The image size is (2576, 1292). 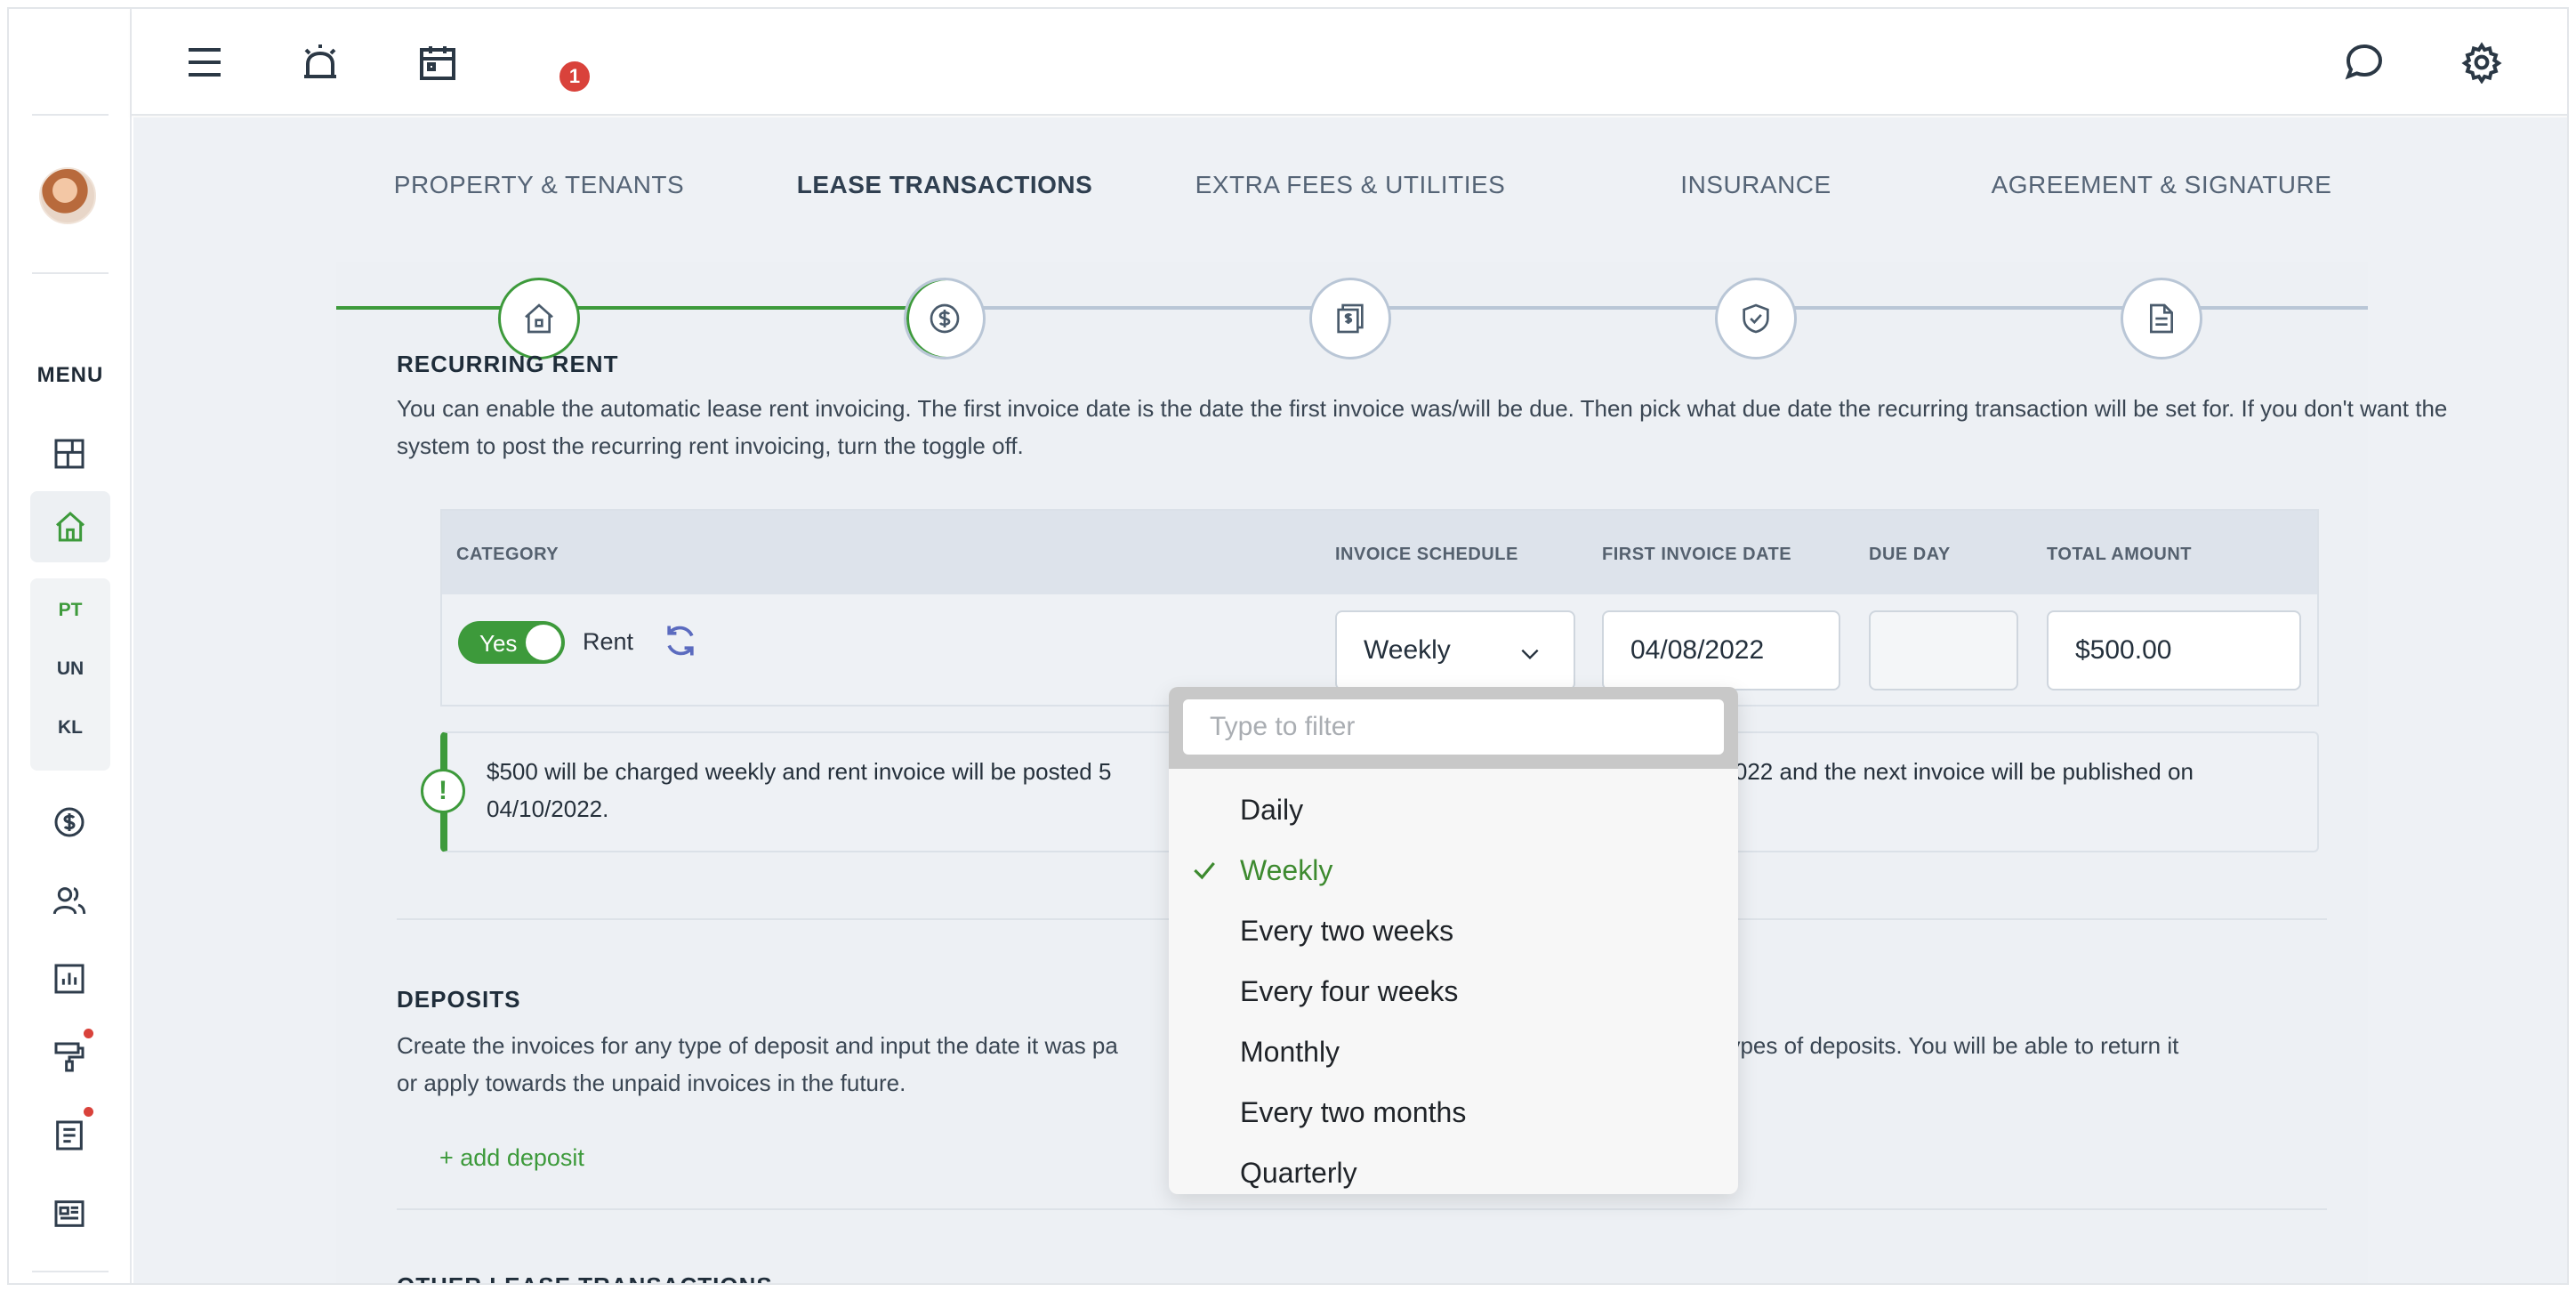 I want to click on option-weekly: Weekly, so click(x=1453, y=870).